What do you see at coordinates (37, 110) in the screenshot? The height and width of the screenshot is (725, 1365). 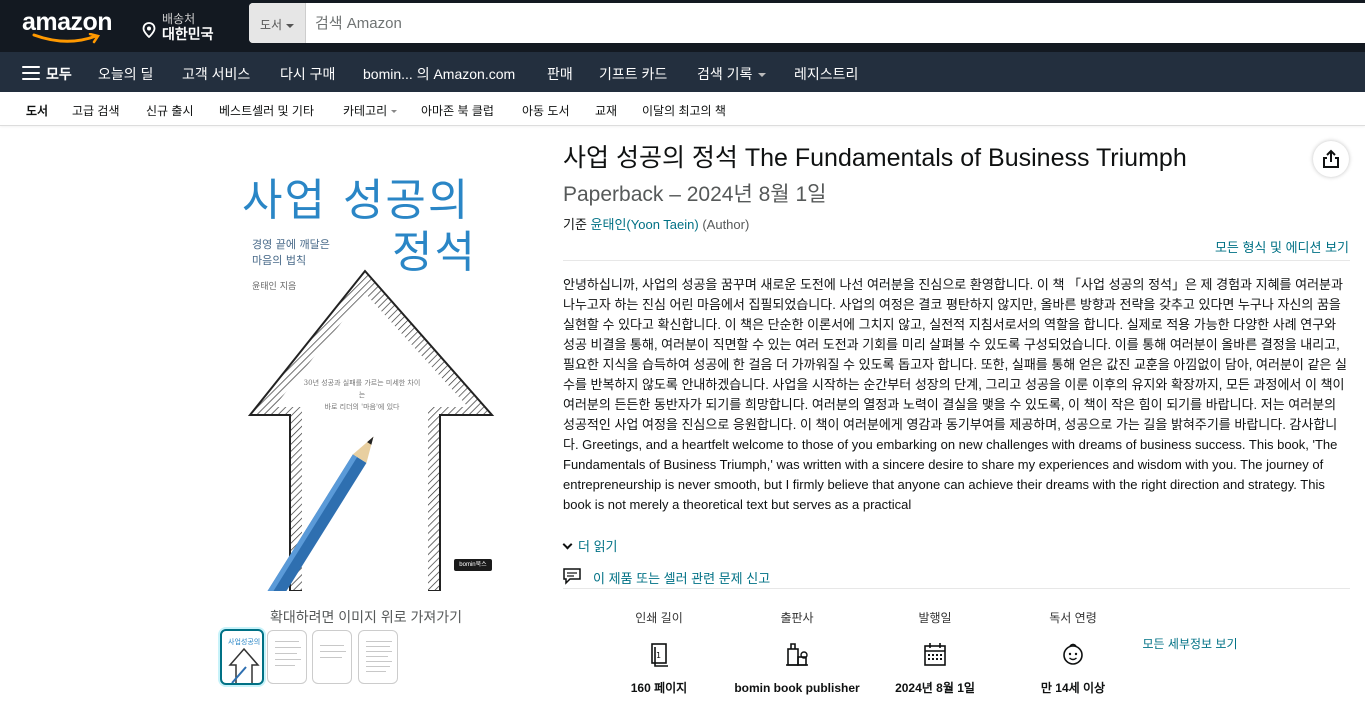 I see `subnav-books: 도서` at bounding box center [37, 110].